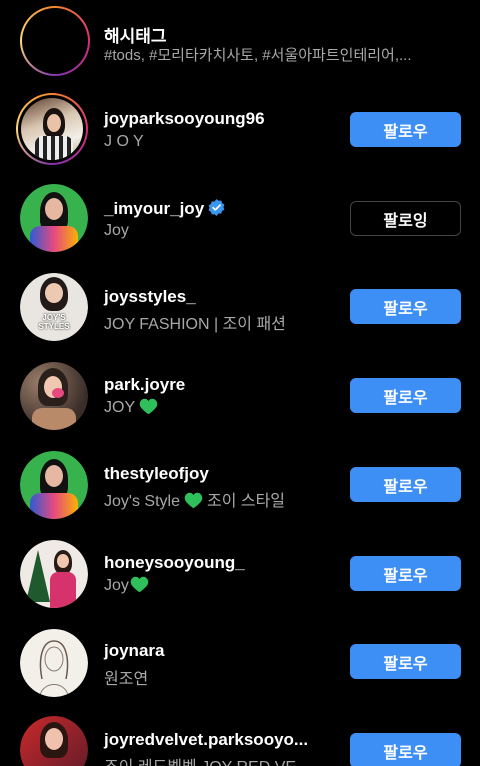  Describe the element at coordinates (240, 665) in the screenshot. I see `account-row: joynara 원조연 팔로우` at that location.